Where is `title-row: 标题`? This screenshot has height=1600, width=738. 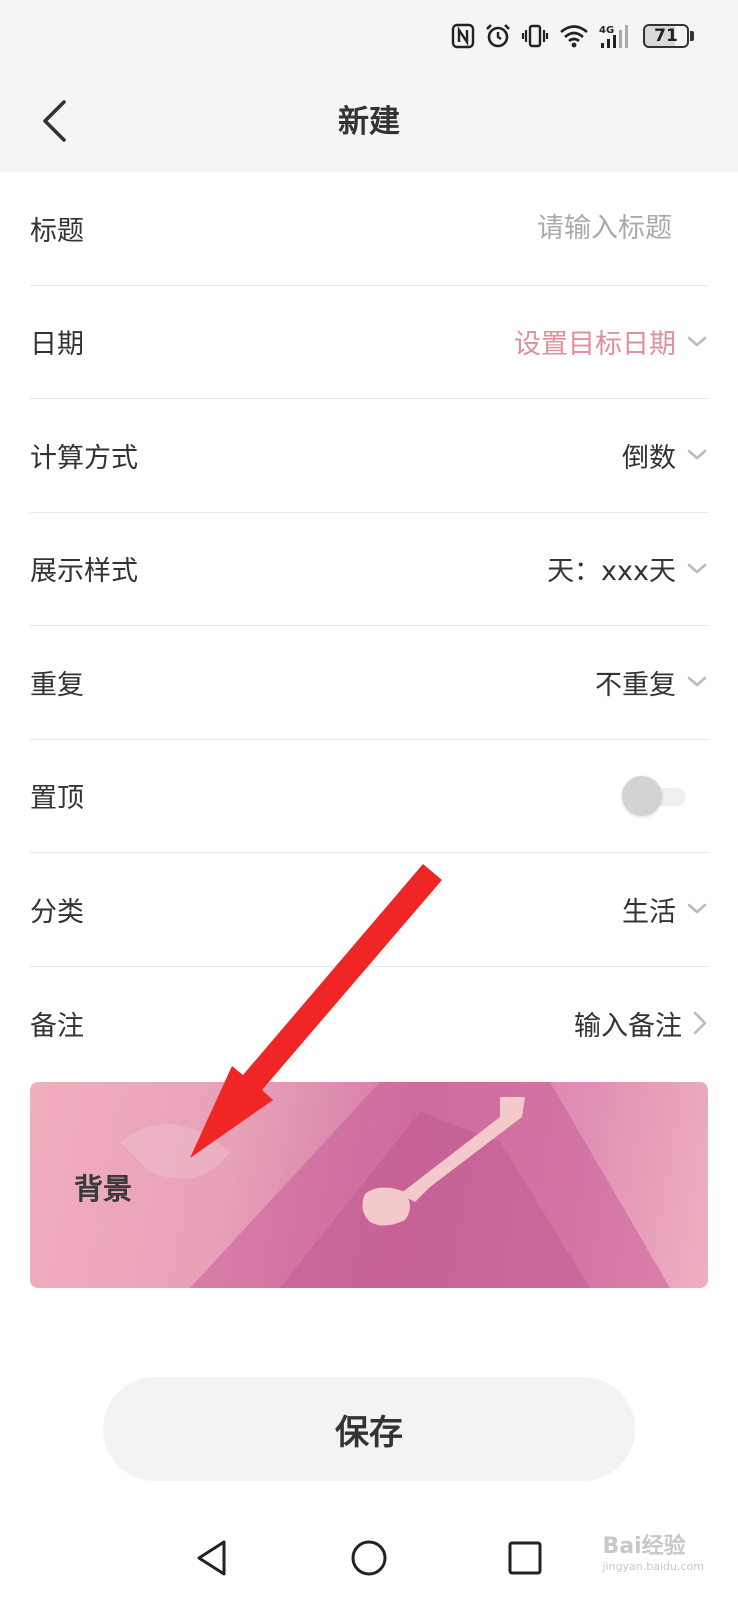
title-row: 标题 is located at coordinates (369, 229).